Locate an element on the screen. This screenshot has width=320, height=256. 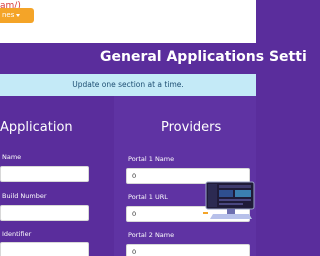
dropdown-label: nes is located at coordinates (8, 15).